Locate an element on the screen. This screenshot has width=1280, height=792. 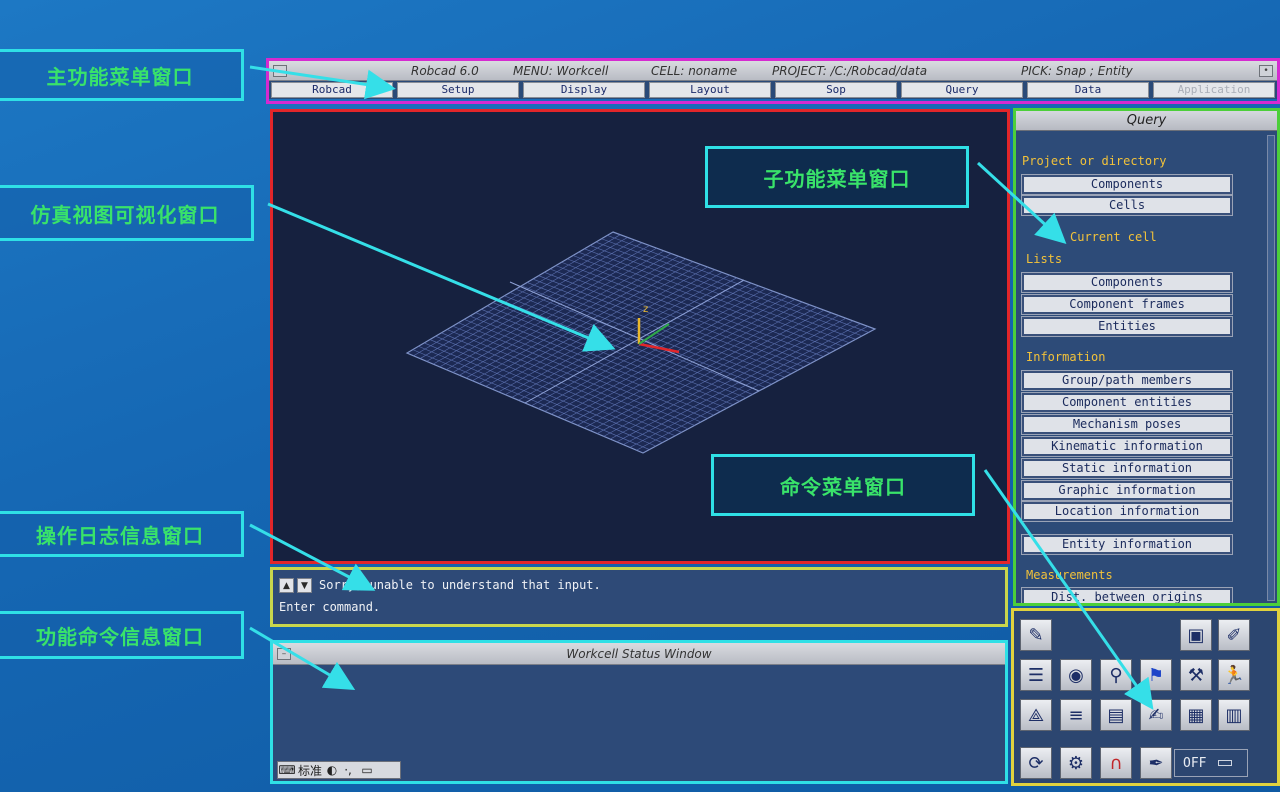
menu-application: Application is located at coordinates (1214, 90).